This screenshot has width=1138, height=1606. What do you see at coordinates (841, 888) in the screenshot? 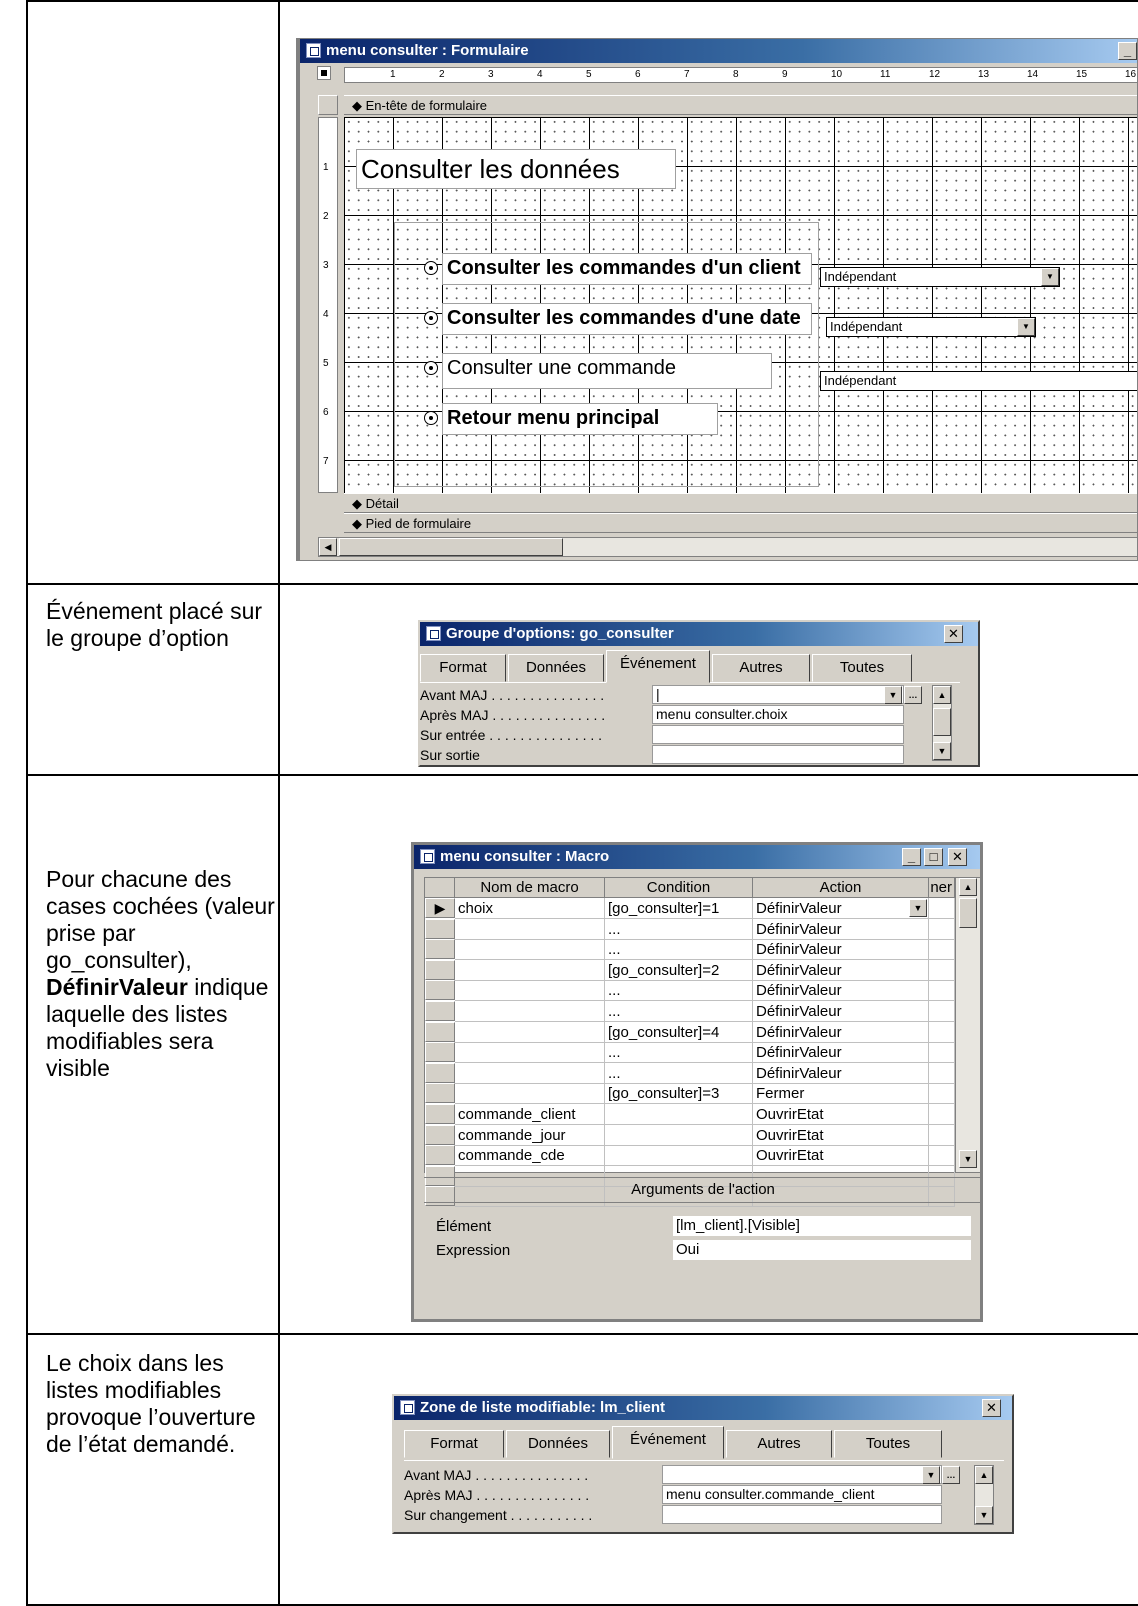
I see `col-header-action: Action` at bounding box center [841, 888].